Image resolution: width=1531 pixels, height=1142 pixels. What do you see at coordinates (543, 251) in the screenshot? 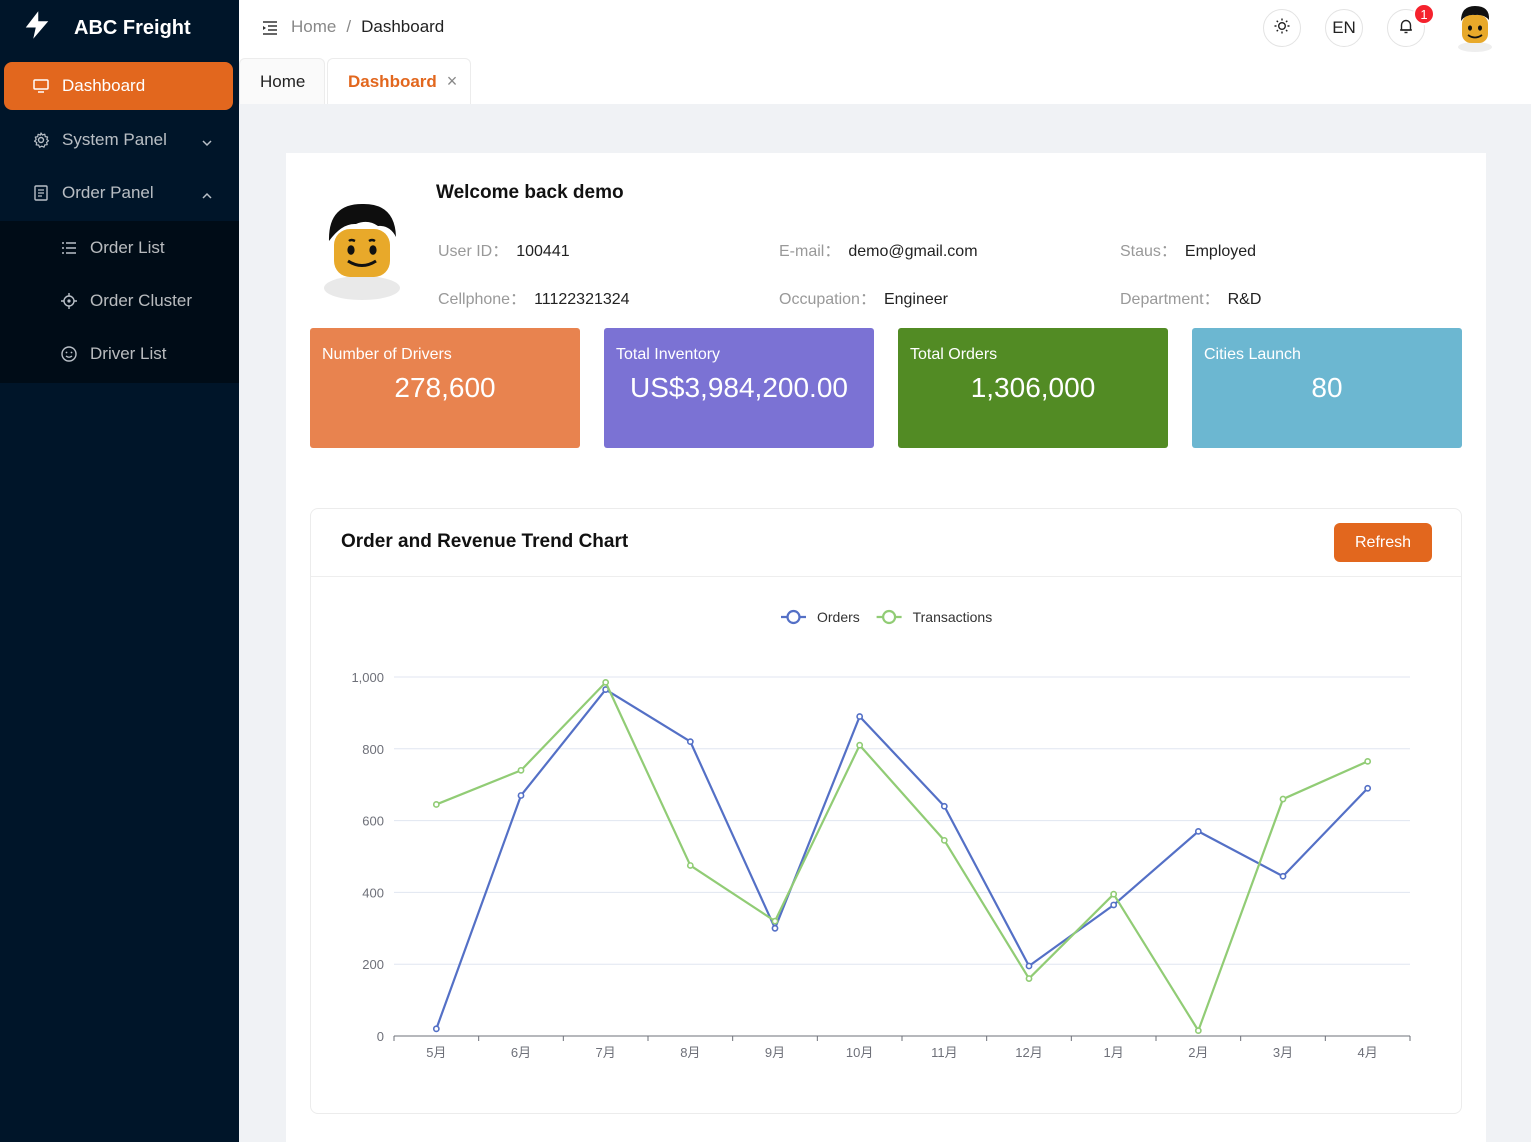
I see `field-value: 100441` at bounding box center [543, 251].